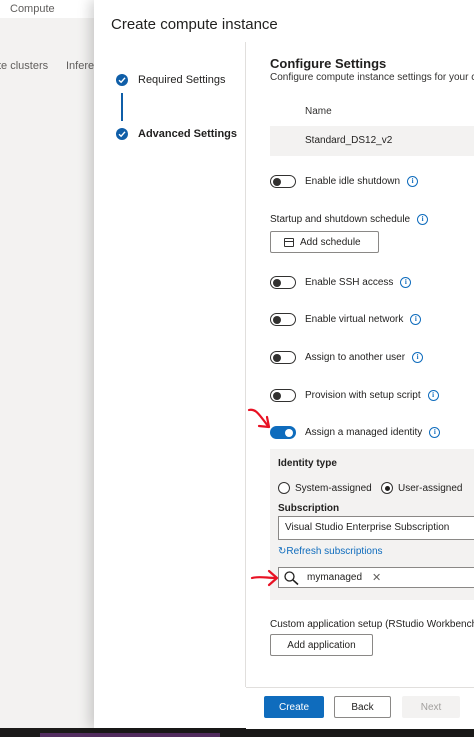  Describe the element at coordinates (321, 645) in the screenshot. I see `add-application-button: Add application` at that location.